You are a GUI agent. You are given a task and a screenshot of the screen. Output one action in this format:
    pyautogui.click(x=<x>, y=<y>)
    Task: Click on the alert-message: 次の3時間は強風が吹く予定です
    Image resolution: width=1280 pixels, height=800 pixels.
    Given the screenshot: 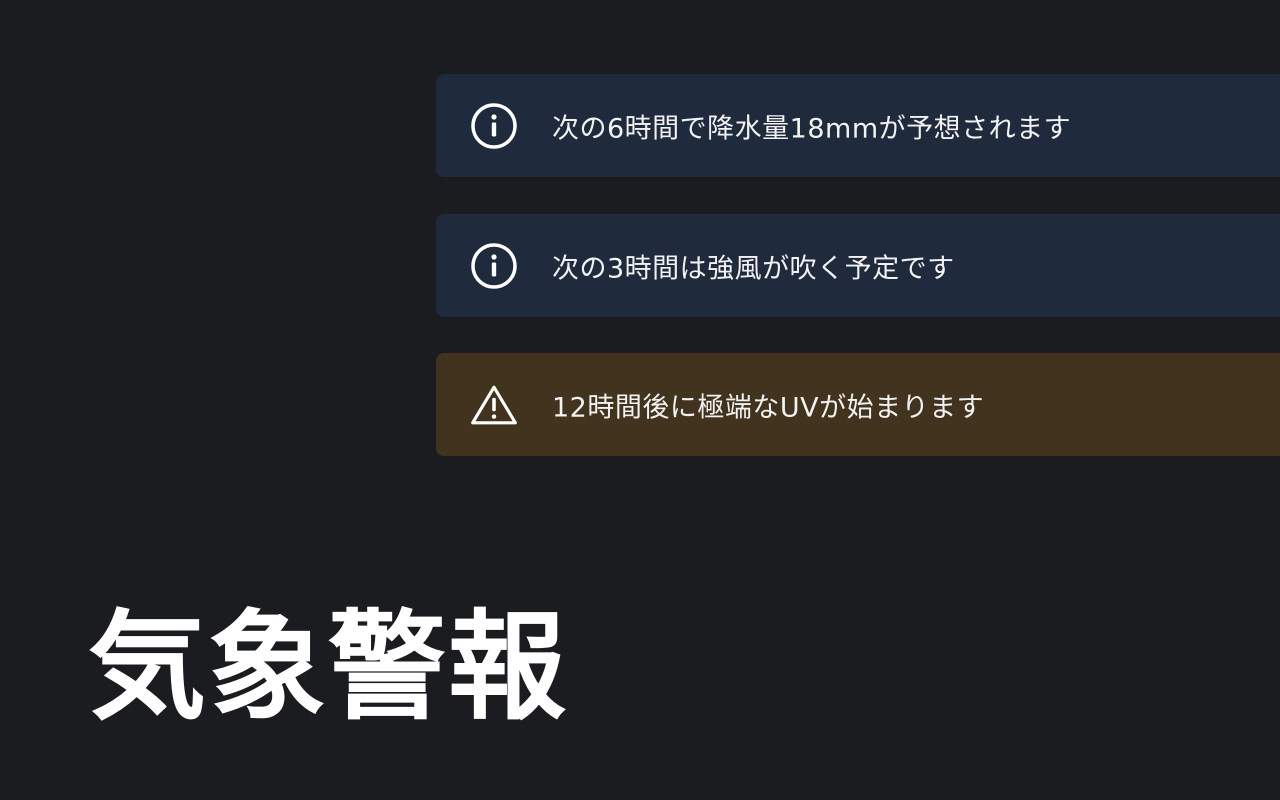 What is the action you would take?
    pyautogui.click(x=753, y=268)
    